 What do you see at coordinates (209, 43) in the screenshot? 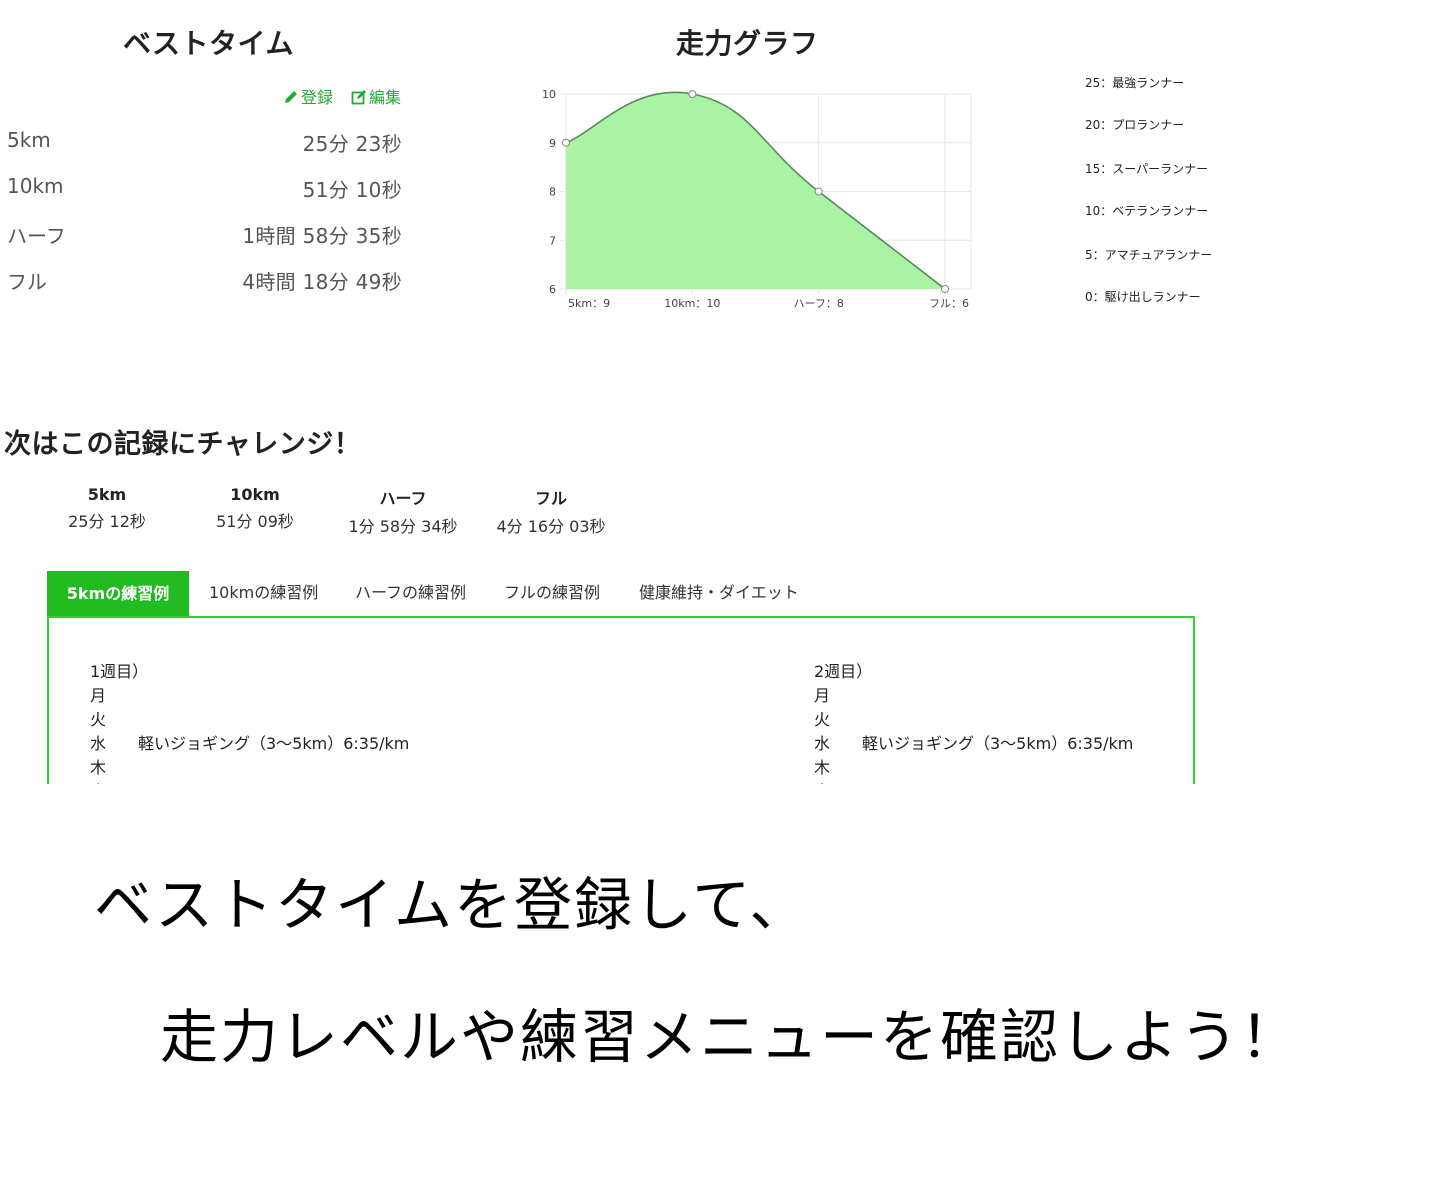
I see `best-time-title: ベストタイム` at bounding box center [209, 43].